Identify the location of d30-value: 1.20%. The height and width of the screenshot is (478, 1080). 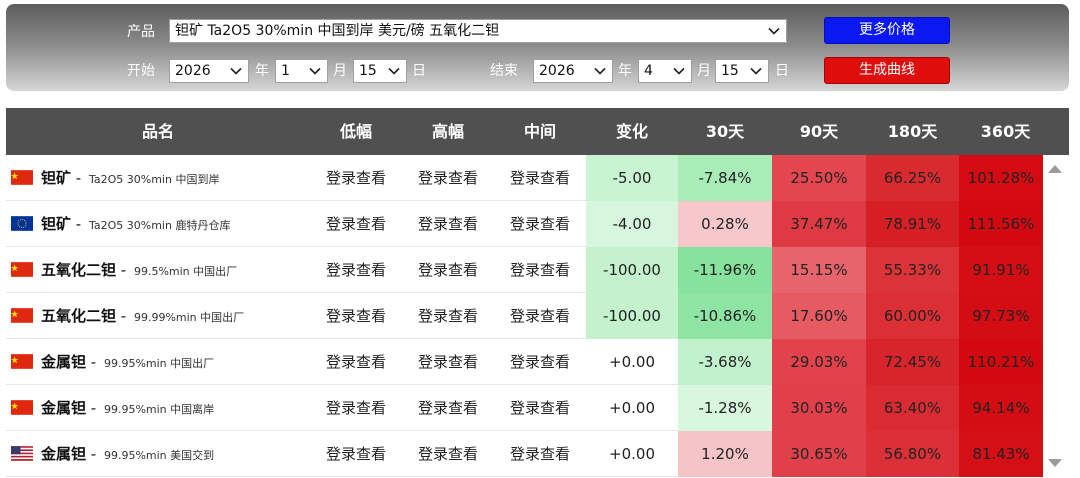
(725, 454).